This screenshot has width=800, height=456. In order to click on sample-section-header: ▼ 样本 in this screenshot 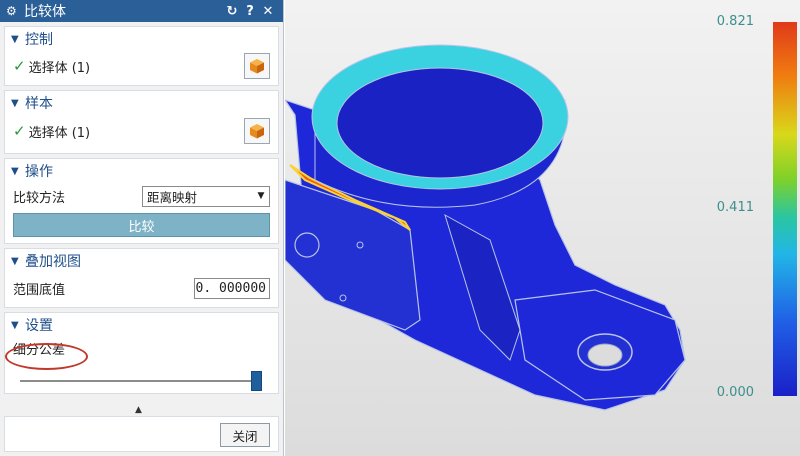, I will do `click(141, 103)`.